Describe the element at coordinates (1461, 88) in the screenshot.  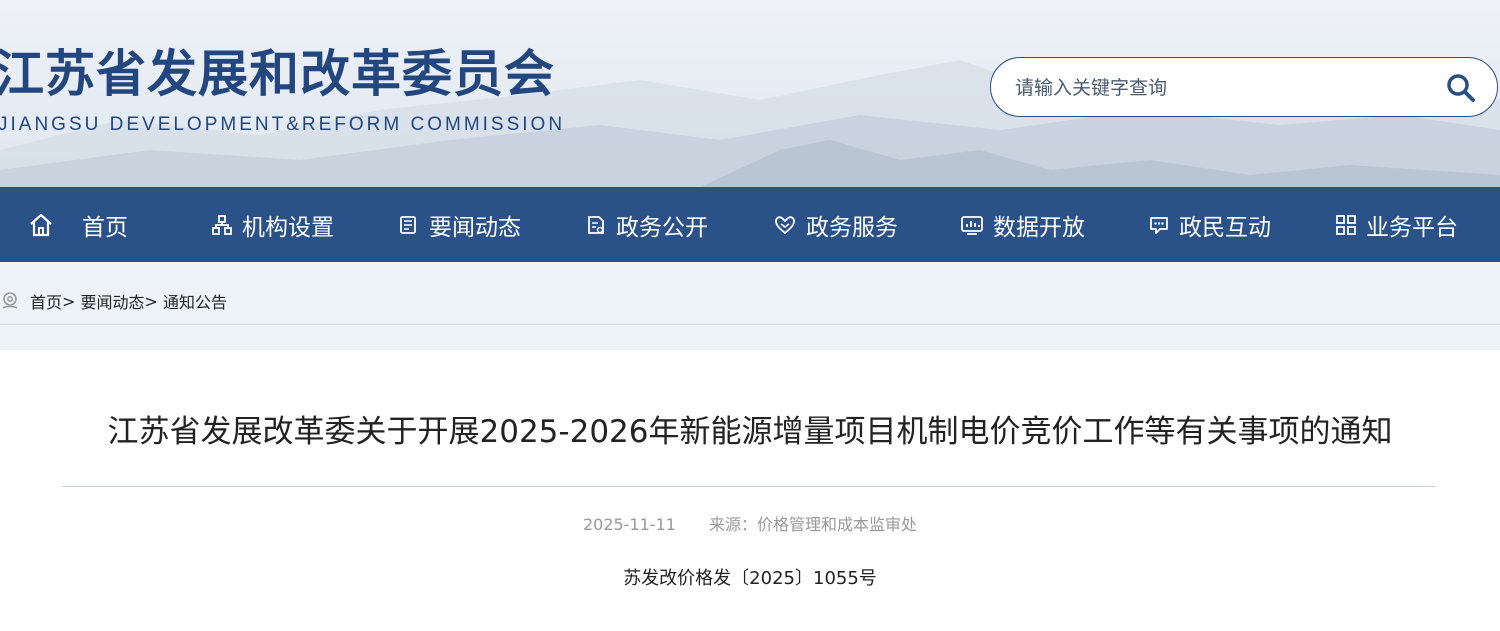
I see `search-icon` at that location.